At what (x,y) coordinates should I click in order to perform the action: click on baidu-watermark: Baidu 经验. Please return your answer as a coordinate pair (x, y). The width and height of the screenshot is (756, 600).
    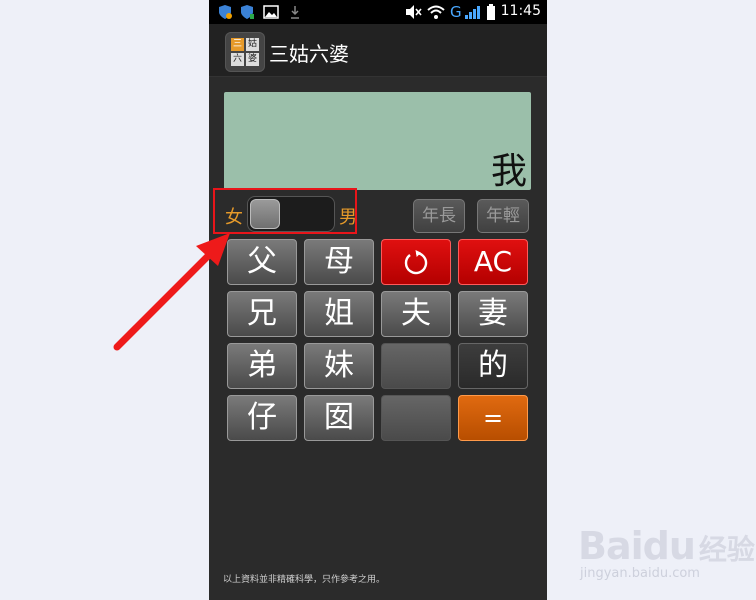
    Looking at the image, I should click on (666, 546).